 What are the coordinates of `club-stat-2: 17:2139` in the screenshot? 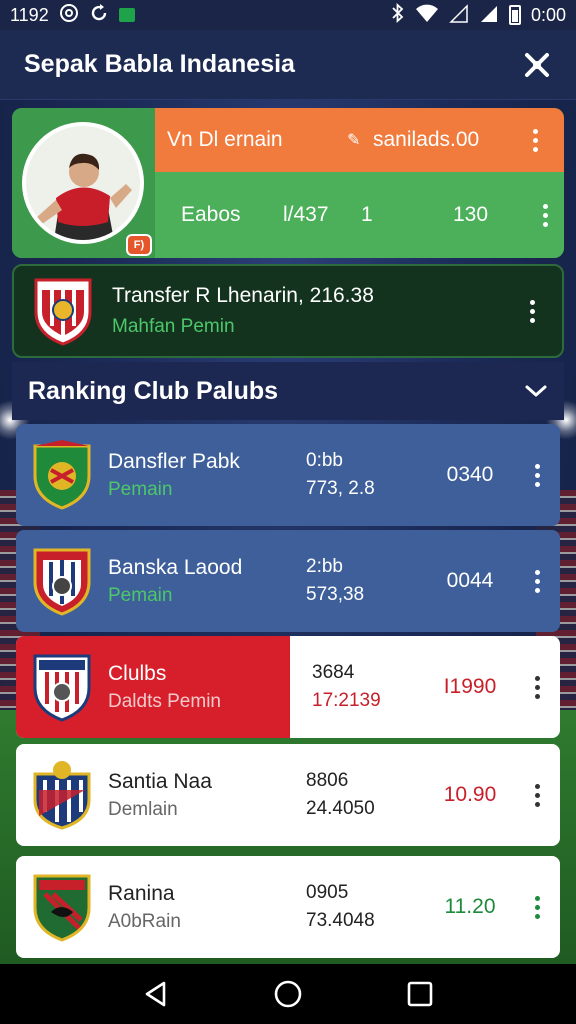 It's located at (346, 700).